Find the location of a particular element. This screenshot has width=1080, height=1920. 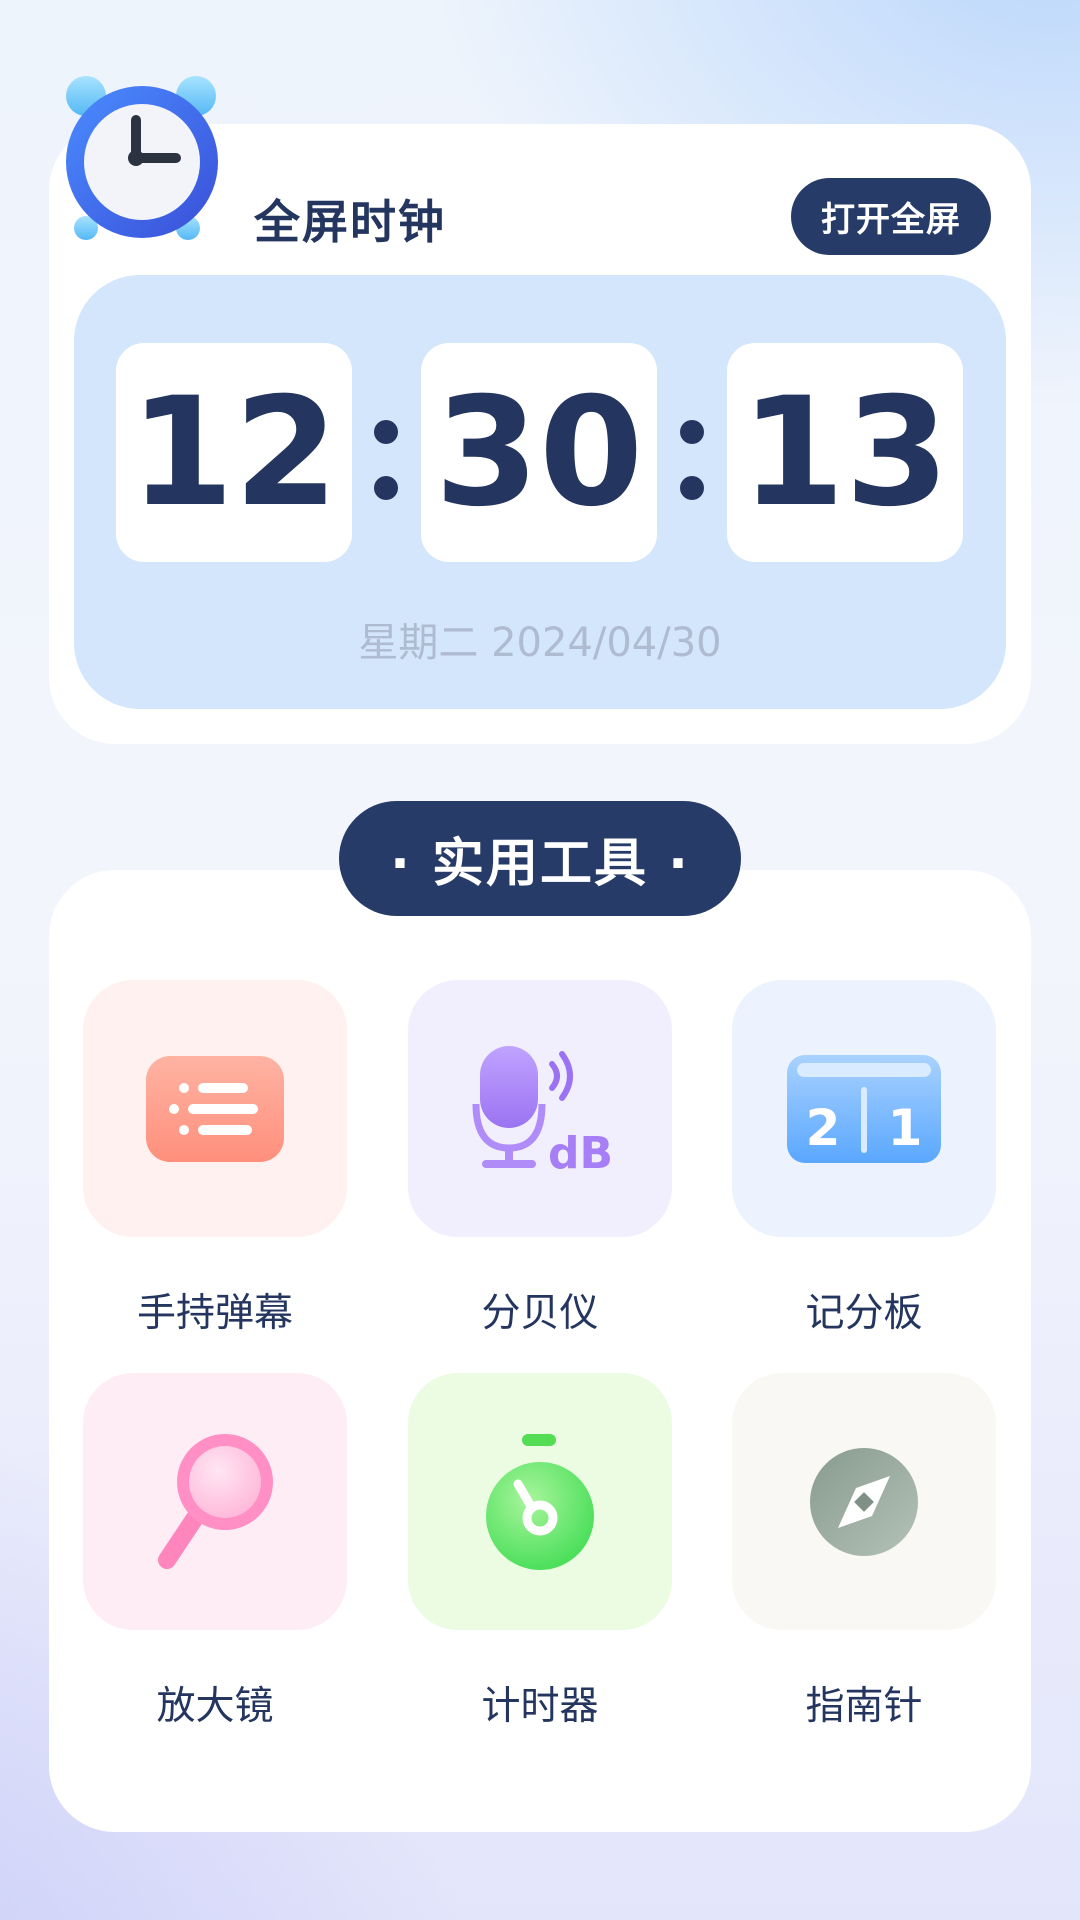

stopwatch-icon is located at coordinates (540, 1501).